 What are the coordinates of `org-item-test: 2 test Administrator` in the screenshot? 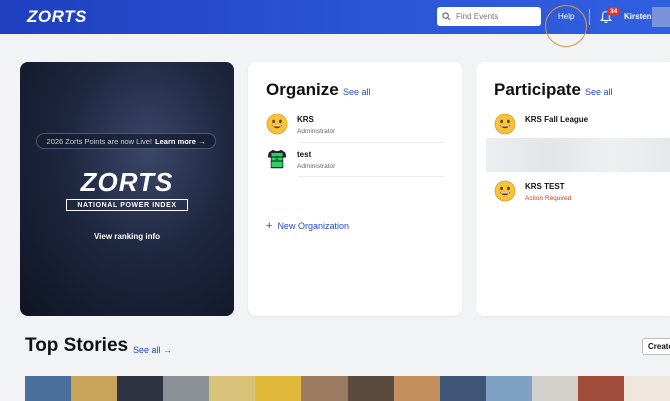 It's located at (356, 162).